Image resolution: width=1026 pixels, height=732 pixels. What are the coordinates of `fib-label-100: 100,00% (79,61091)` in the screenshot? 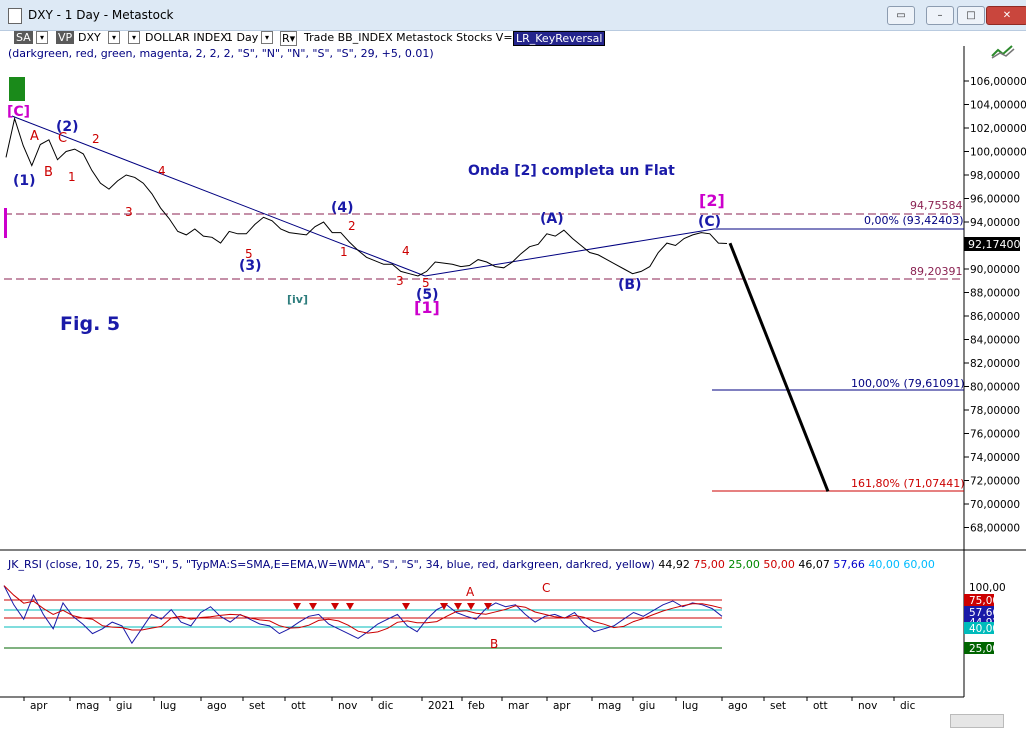 It's located at (908, 383).